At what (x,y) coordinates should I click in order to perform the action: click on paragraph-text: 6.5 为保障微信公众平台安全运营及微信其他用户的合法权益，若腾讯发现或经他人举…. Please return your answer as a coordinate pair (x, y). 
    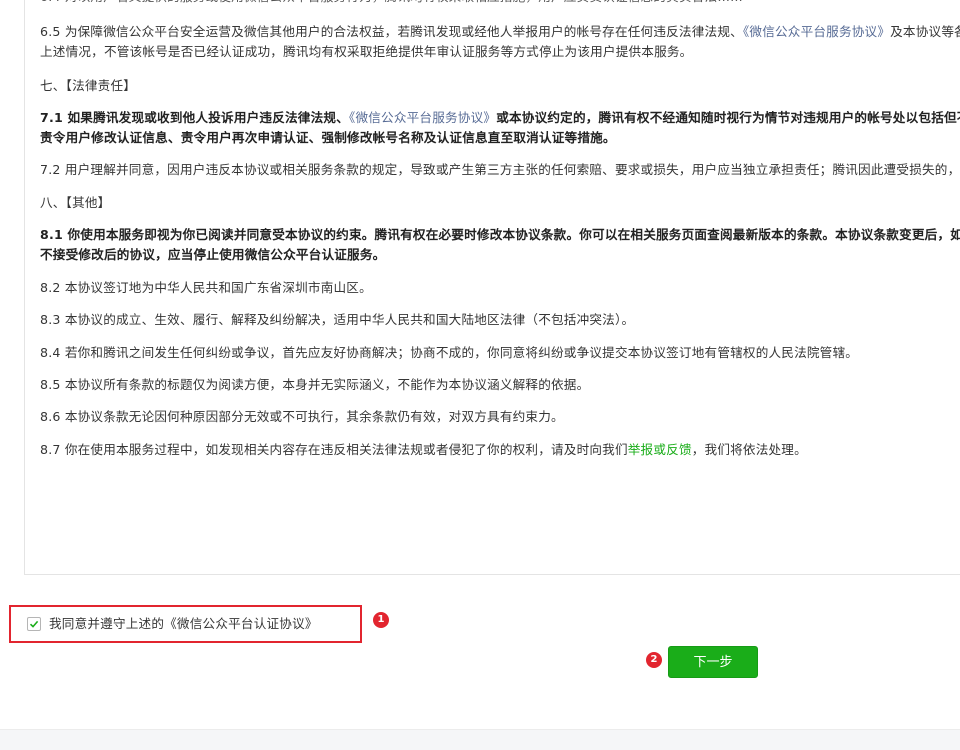
    Looking at the image, I should click on (391, 31).